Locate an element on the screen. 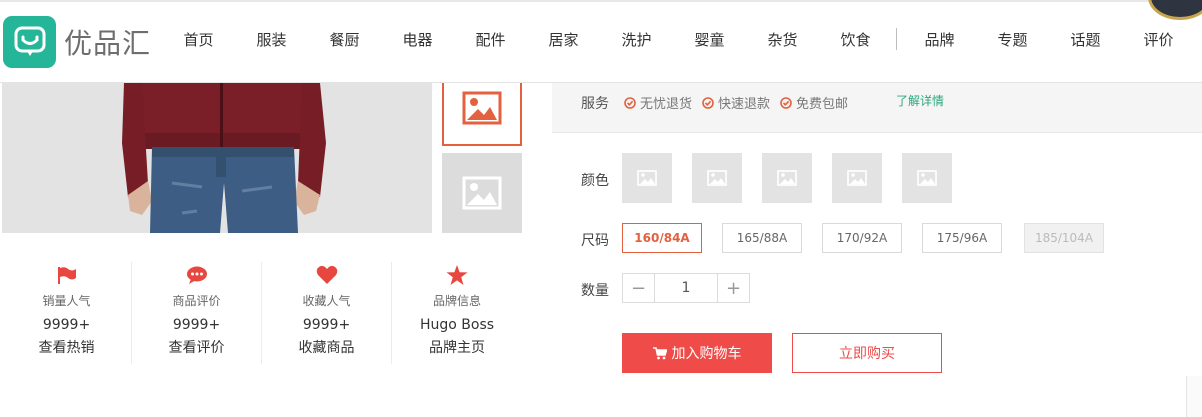 Image resolution: width=1202 pixels, height=417 pixels. nav-item-kitchen: 餐厨 is located at coordinates (344, 39).